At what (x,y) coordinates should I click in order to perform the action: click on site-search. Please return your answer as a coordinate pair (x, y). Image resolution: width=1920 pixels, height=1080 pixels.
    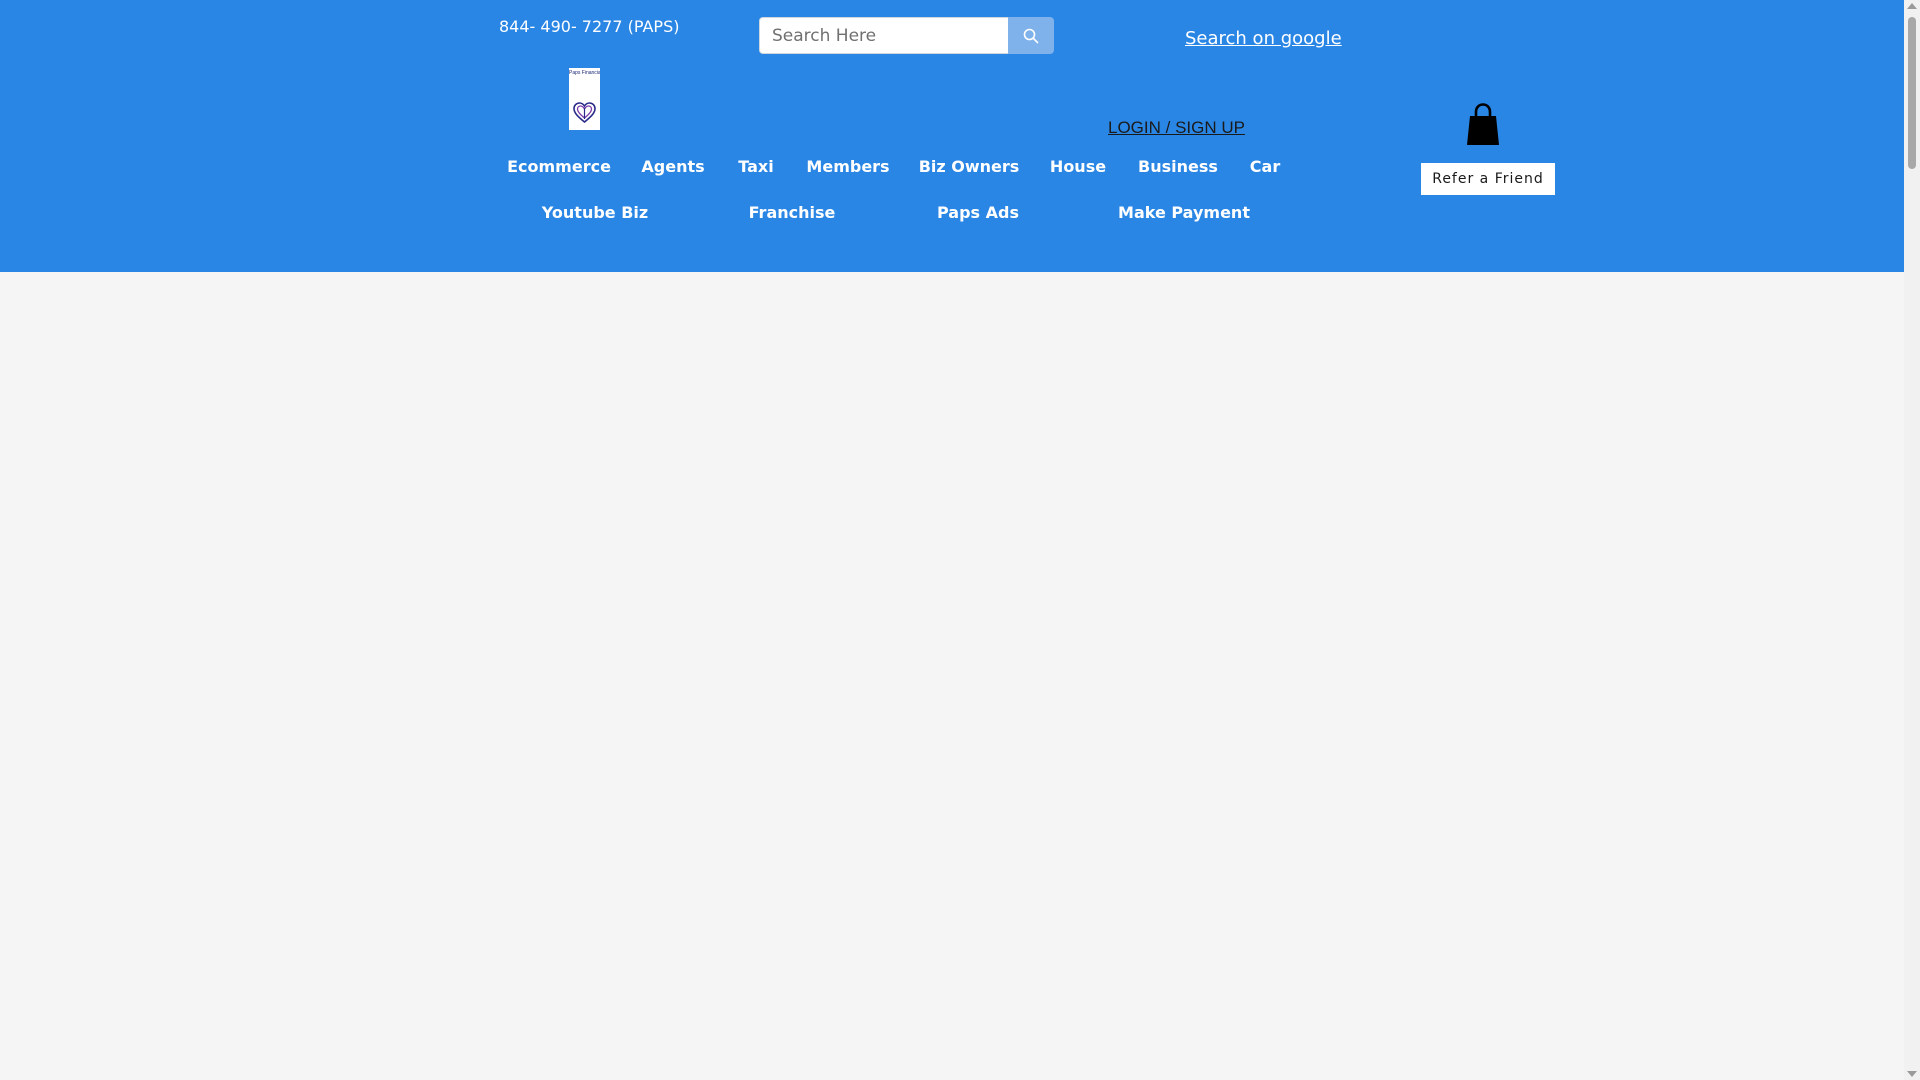
    Looking at the image, I should click on (906, 35).